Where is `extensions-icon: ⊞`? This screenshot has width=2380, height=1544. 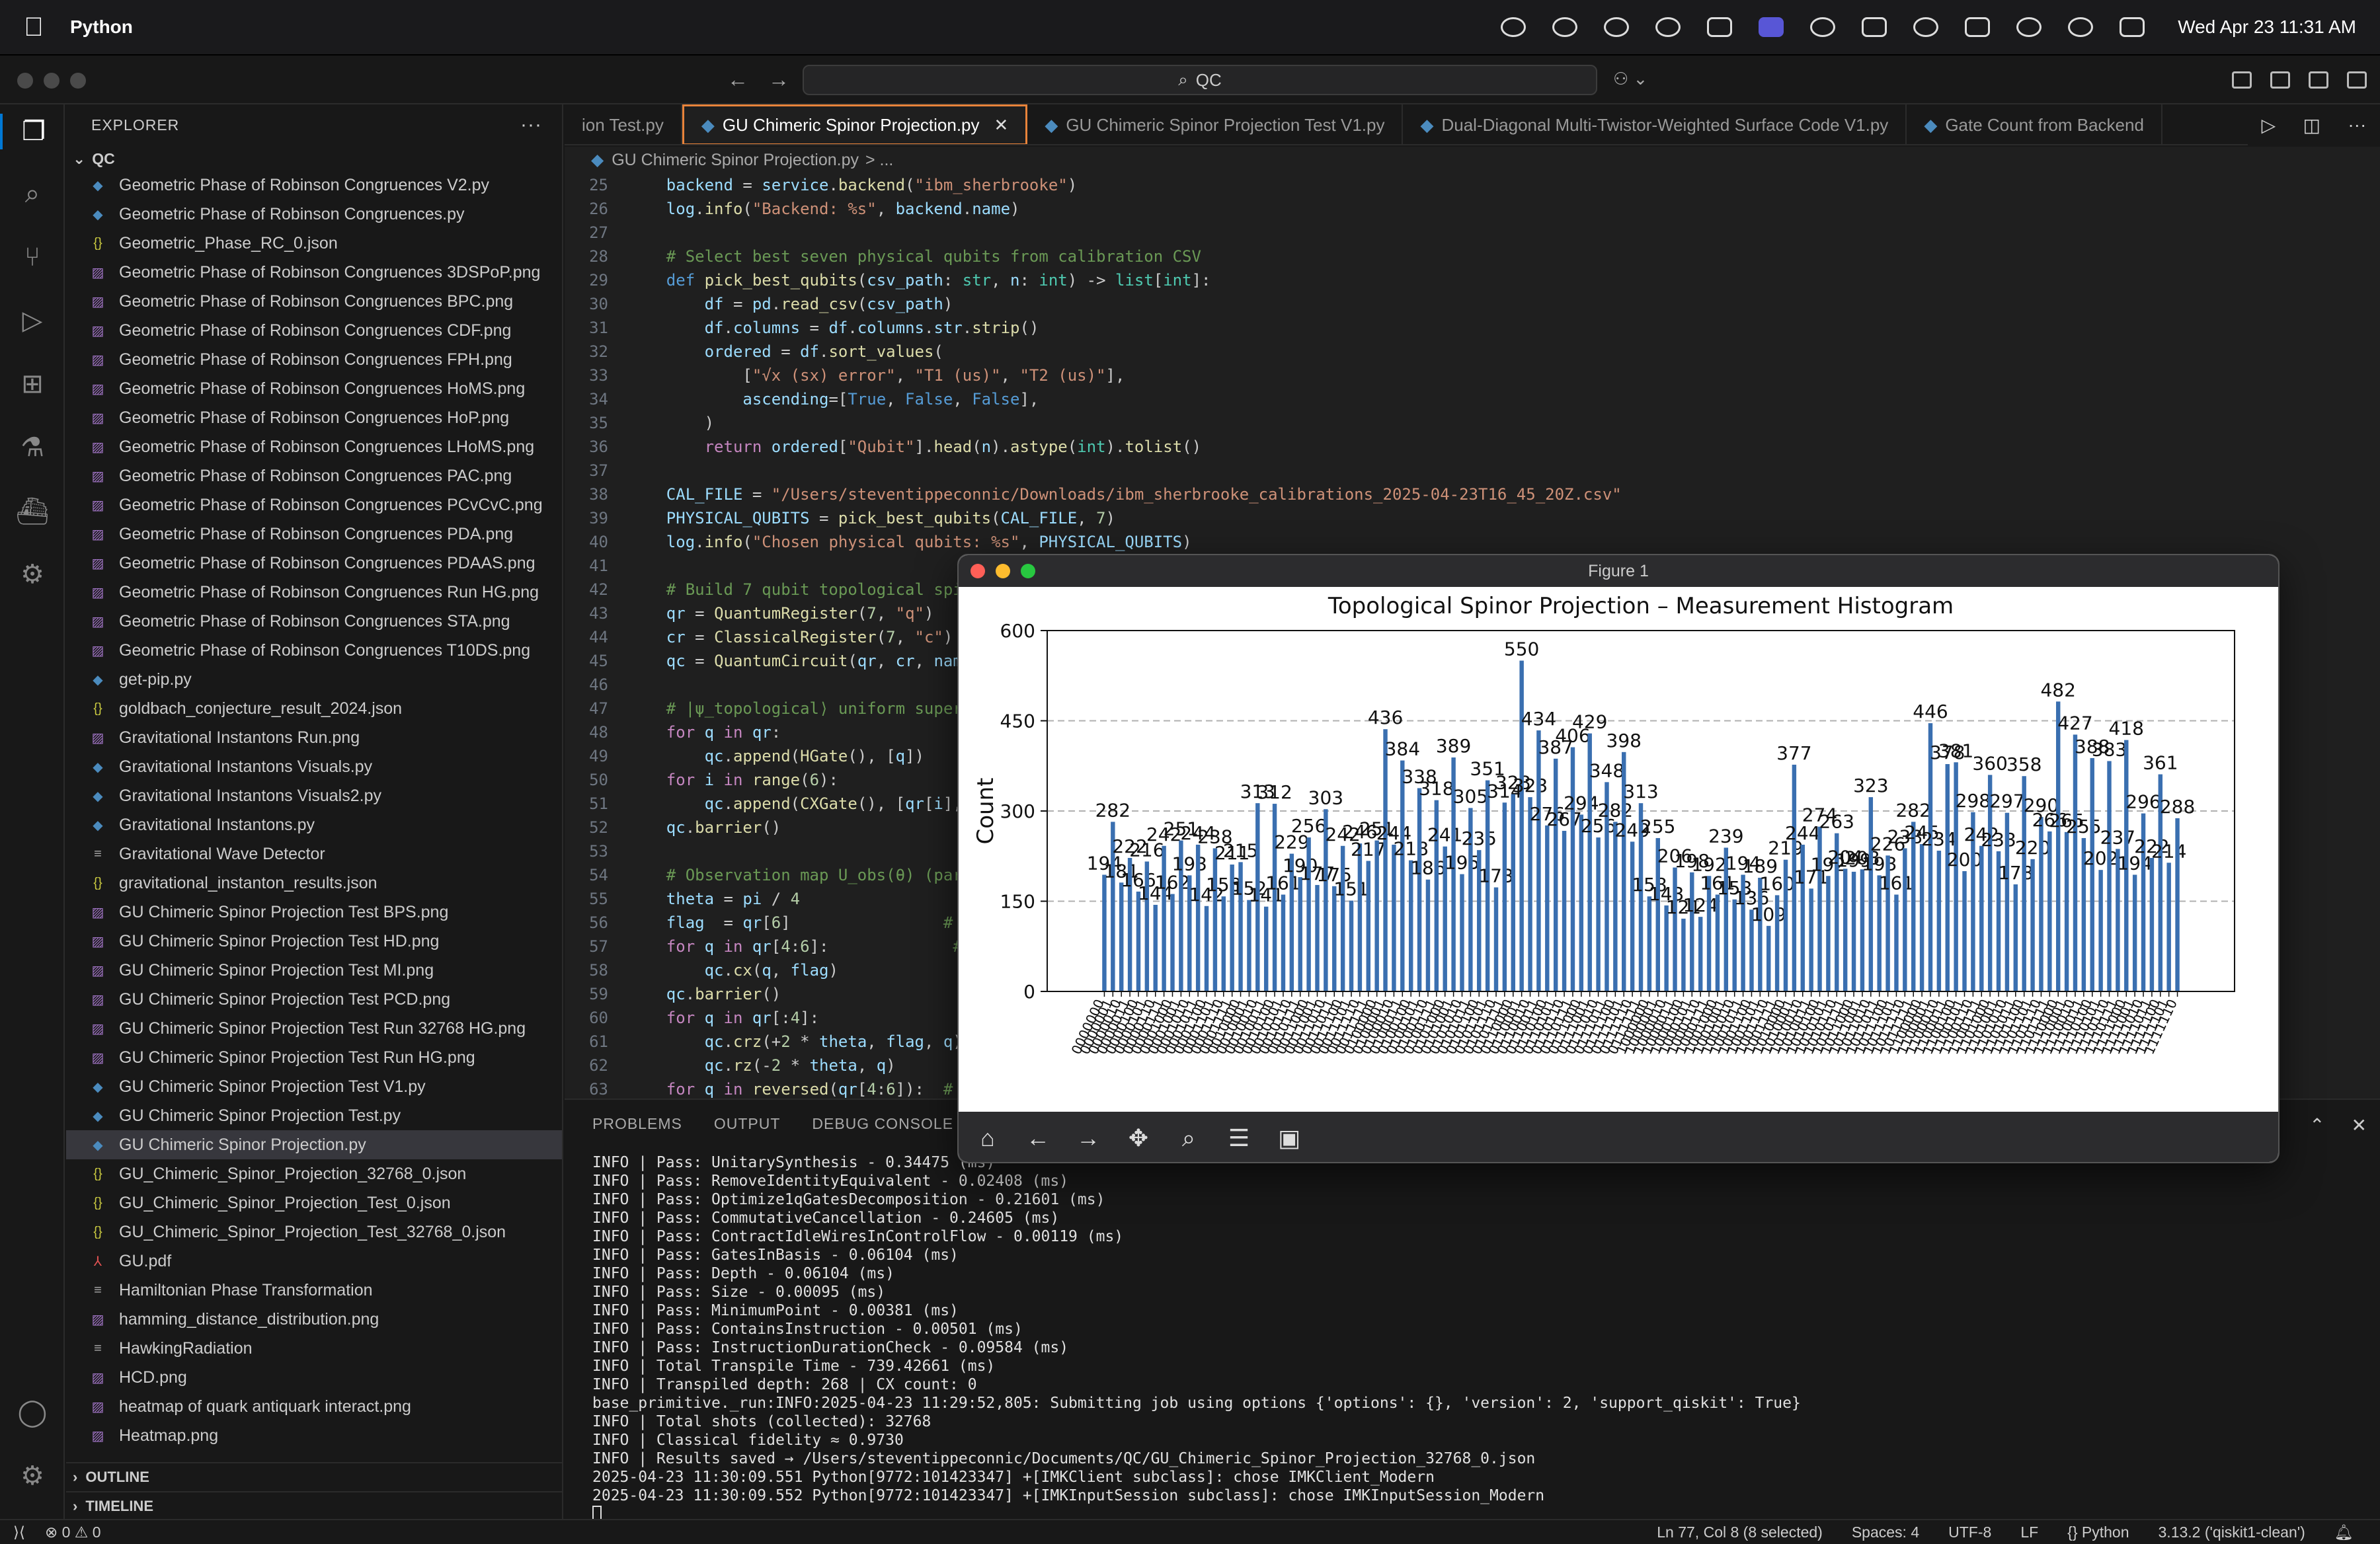
extensions-icon: ⊞ is located at coordinates (32, 384).